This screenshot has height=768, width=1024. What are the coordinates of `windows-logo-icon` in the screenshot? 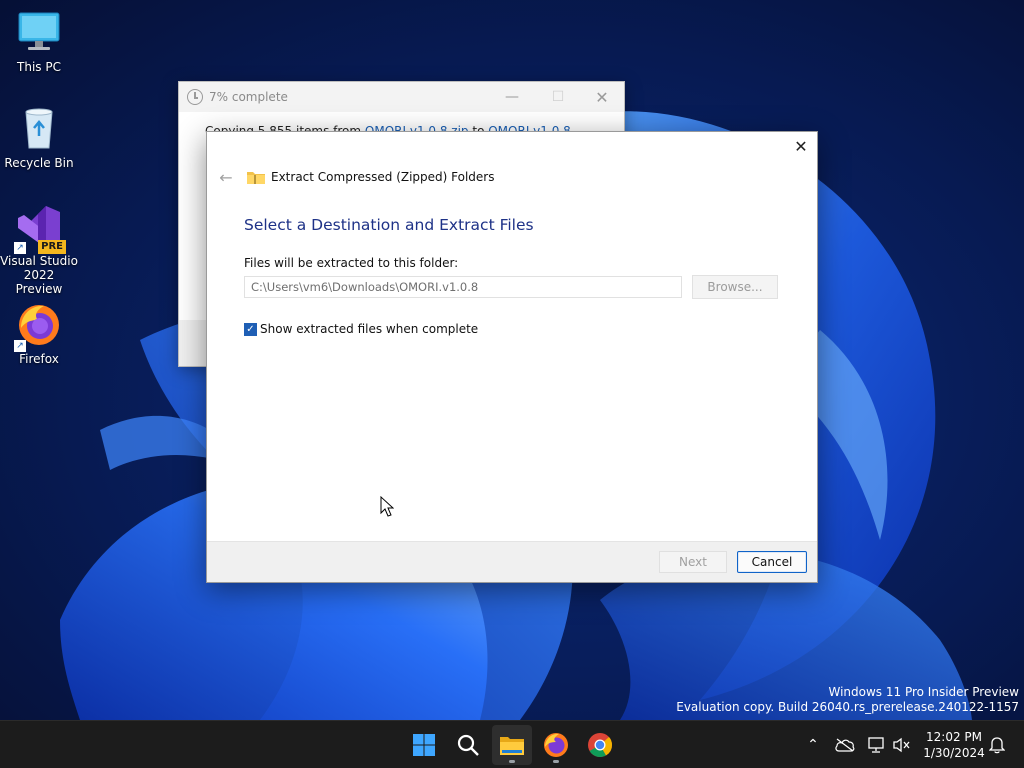 It's located at (424, 745).